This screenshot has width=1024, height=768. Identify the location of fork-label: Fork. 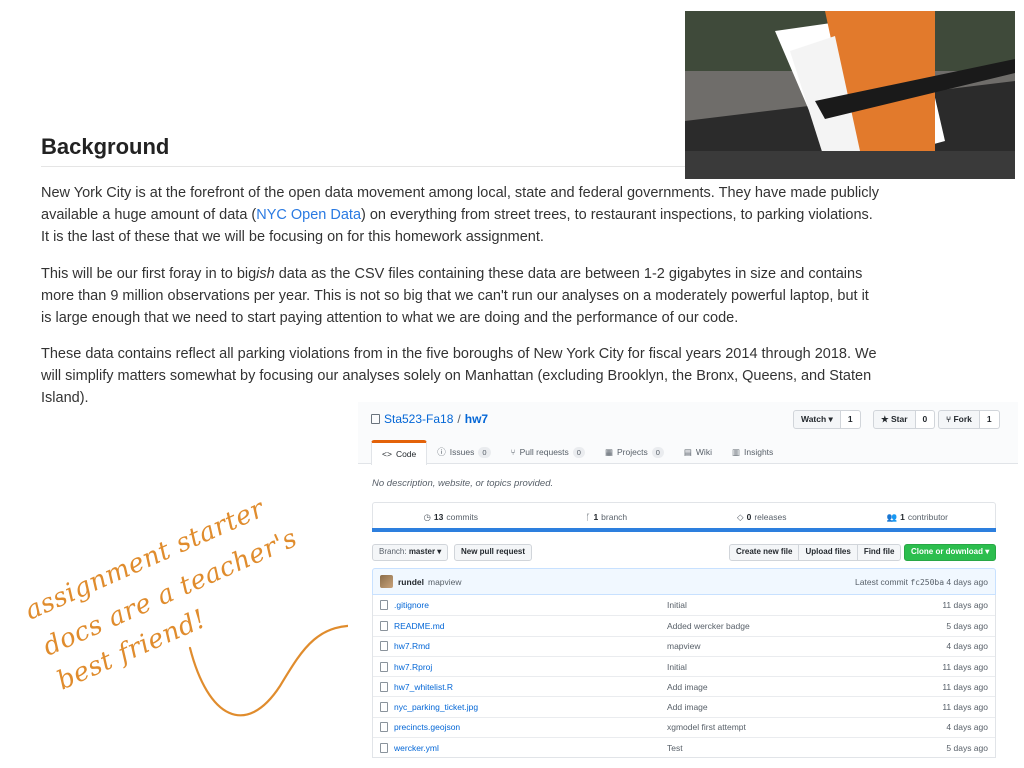
(962, 419).